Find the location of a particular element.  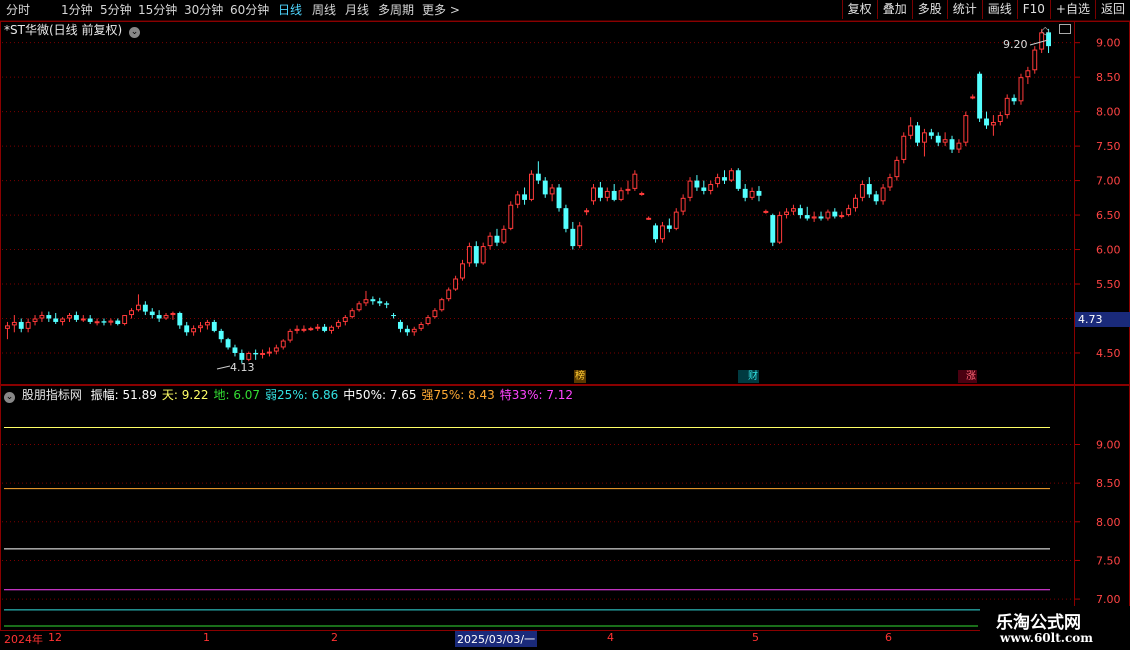

indicator-value-5: 强75%: 8.43 is located at coordinates (458, 395).